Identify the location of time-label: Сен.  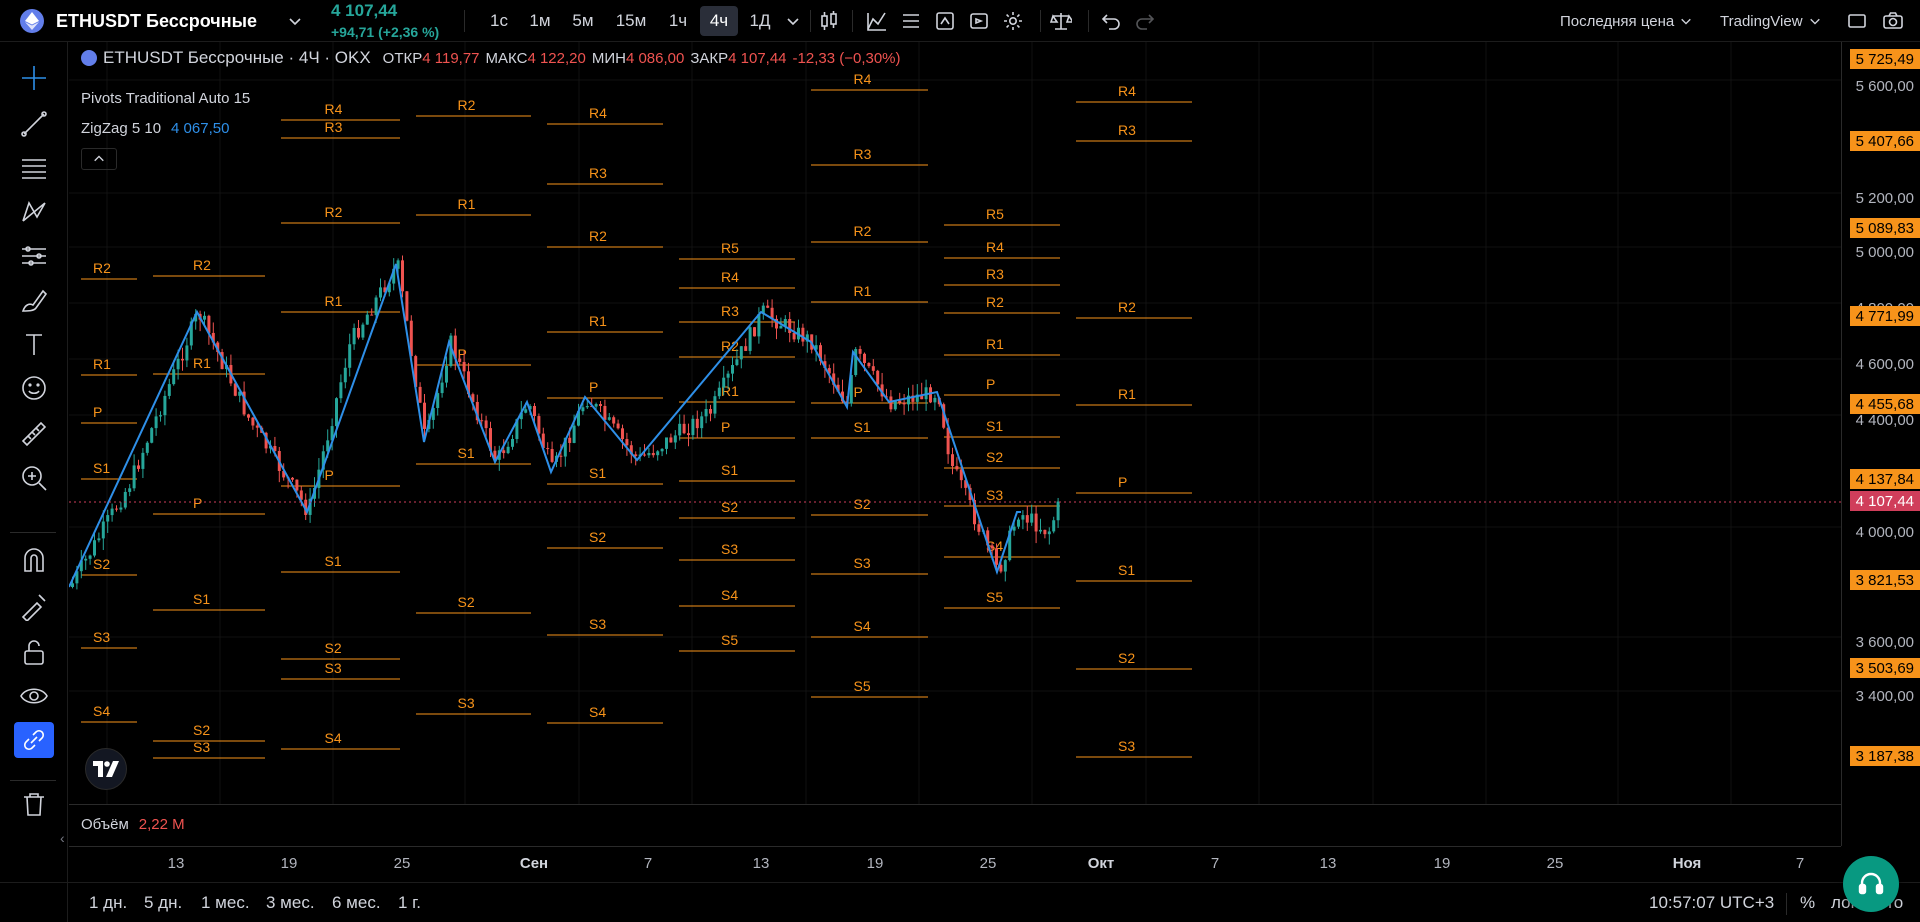
(534, 863).